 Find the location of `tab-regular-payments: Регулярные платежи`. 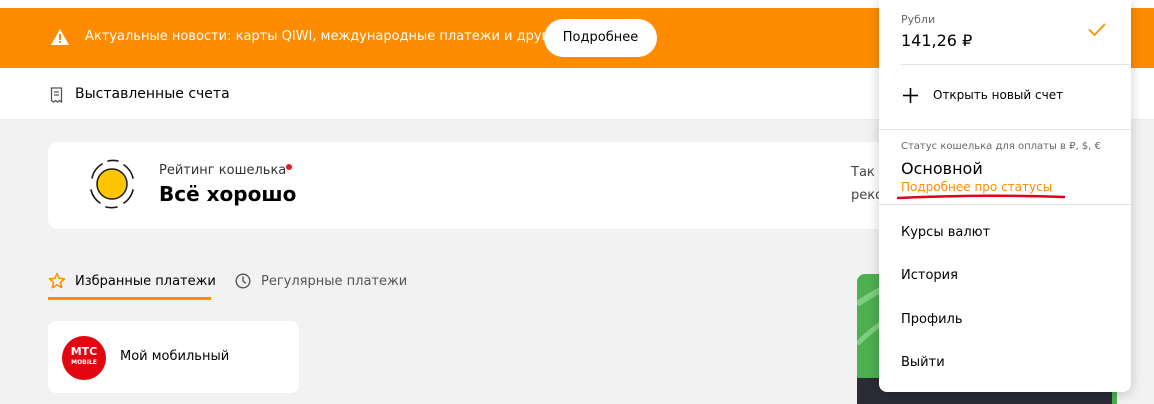

tab-regular-payments: Регулярные платежи is located at coordinates (322, 286).